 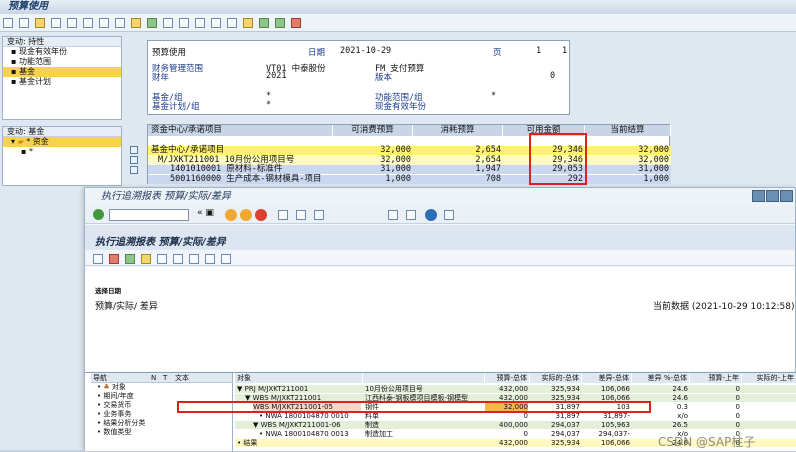 What do you see at coordinates (161, 423) in the screenshot?
I see `nav-item: • 结果分析分类` at bounding box center [161, 423].